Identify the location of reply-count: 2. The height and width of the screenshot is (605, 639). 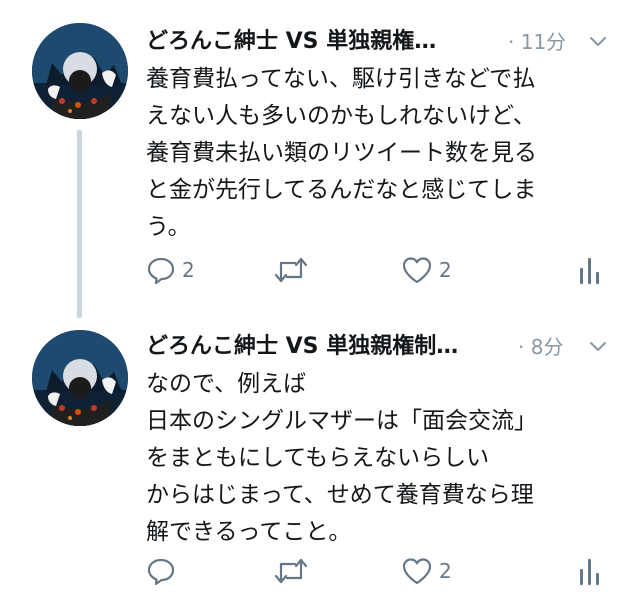
(188, 270).